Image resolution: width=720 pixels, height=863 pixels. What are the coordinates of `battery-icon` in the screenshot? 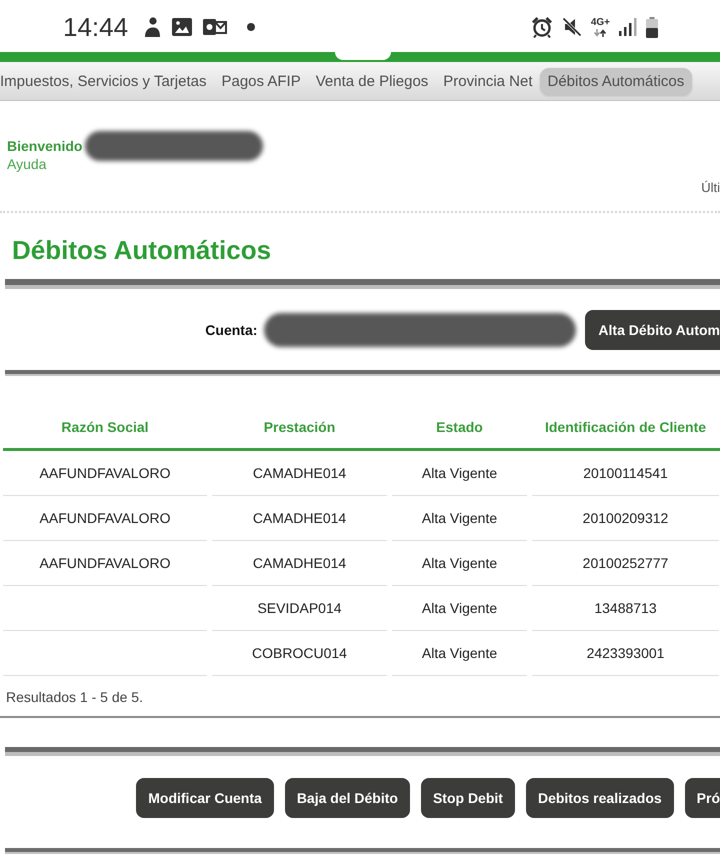 It's located at (652, 27).